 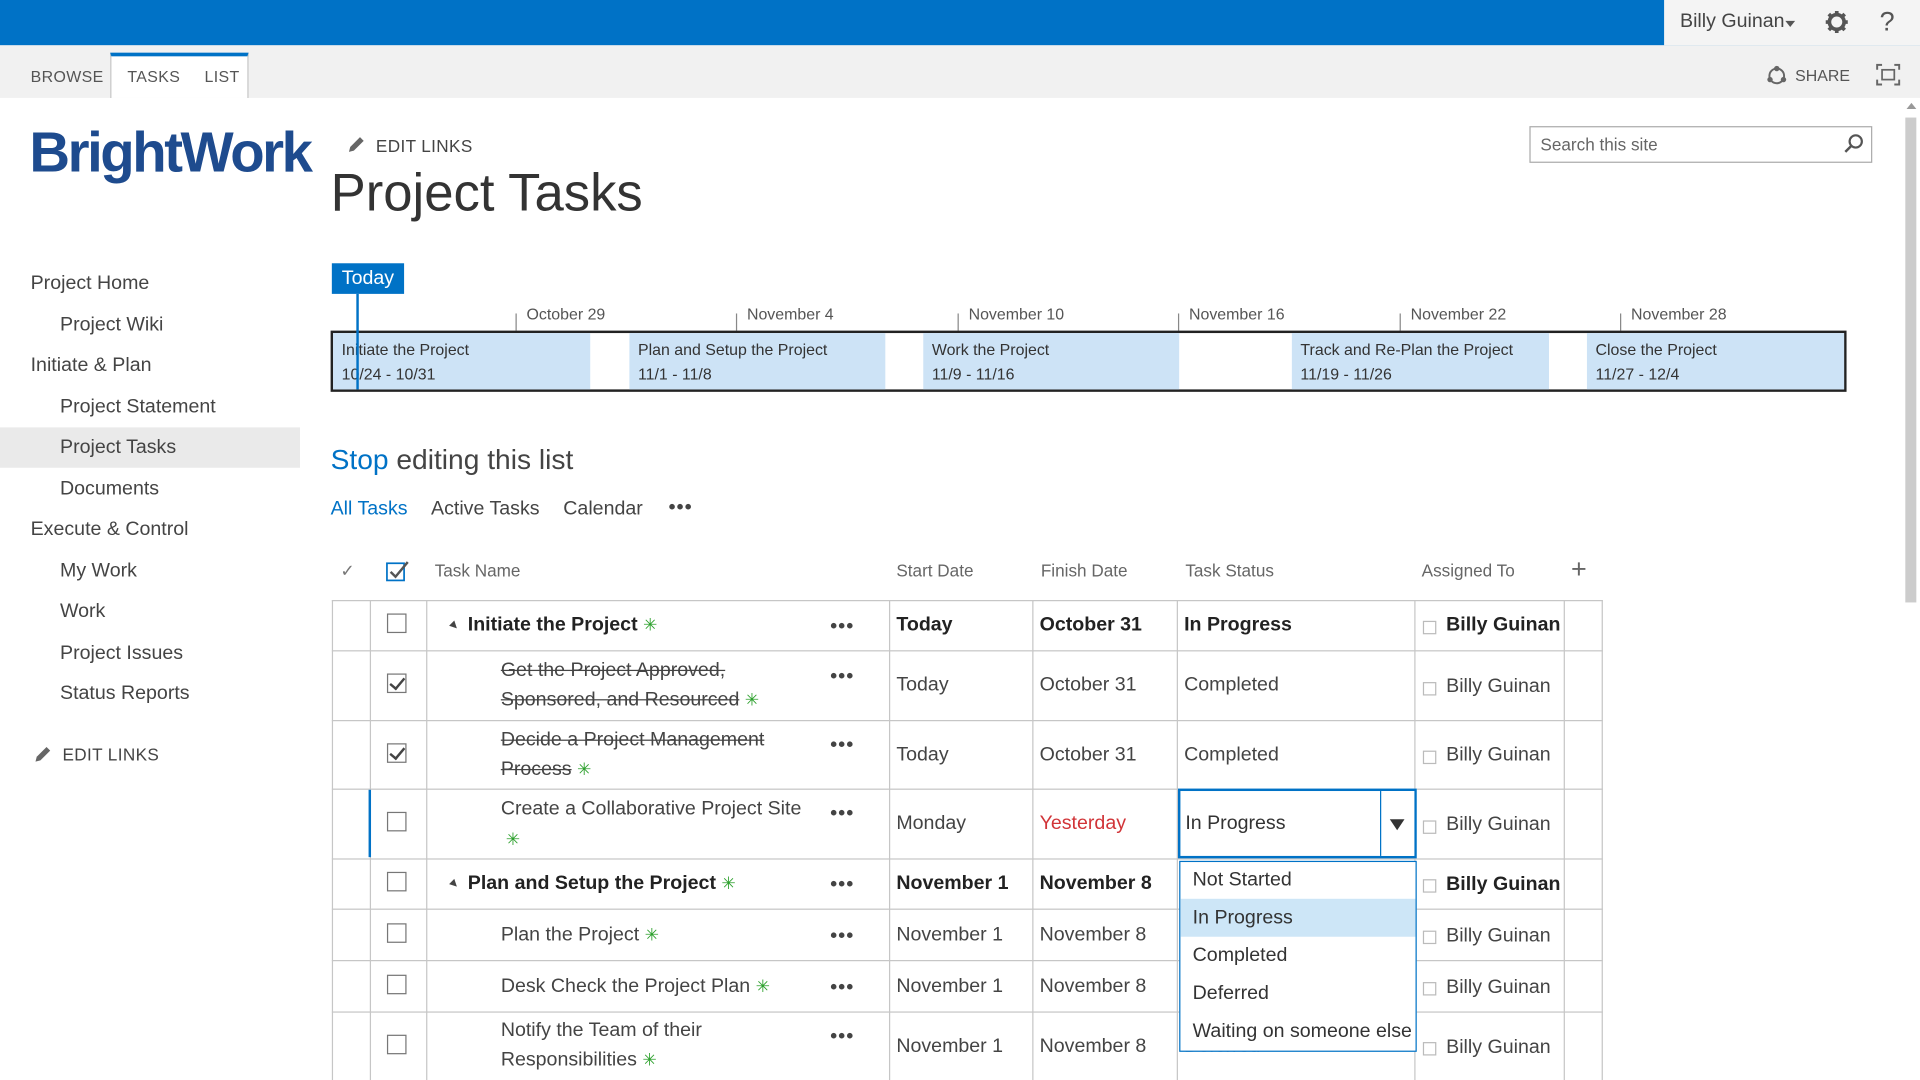 What do you see at coordinates (485, 509) in the screenshot?
I see `view-active-tasks: Active Tasks` at bounding box center [485, 509].